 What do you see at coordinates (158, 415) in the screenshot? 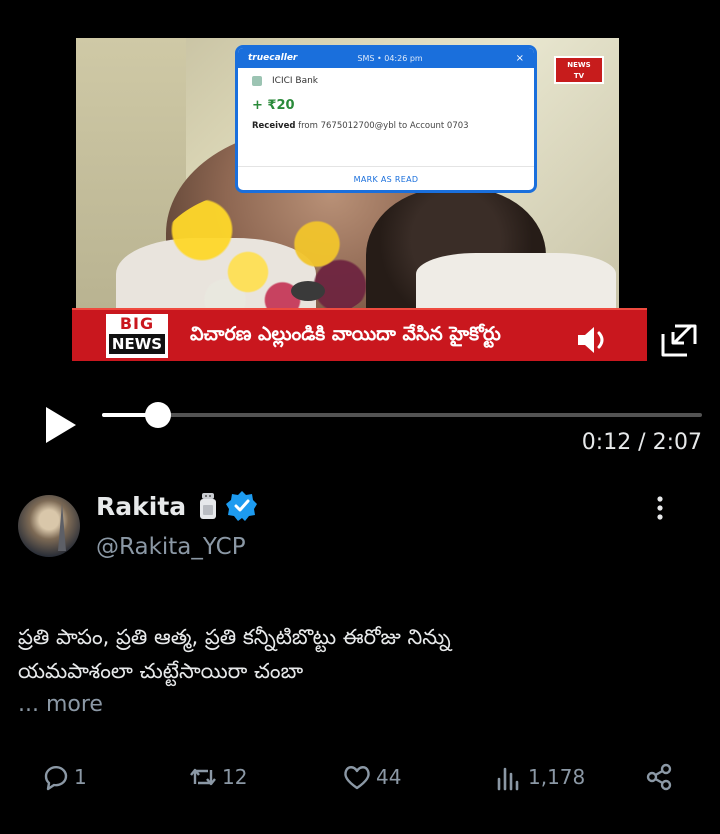
I see `progress-scrubber` at bounding box center [158, 415].